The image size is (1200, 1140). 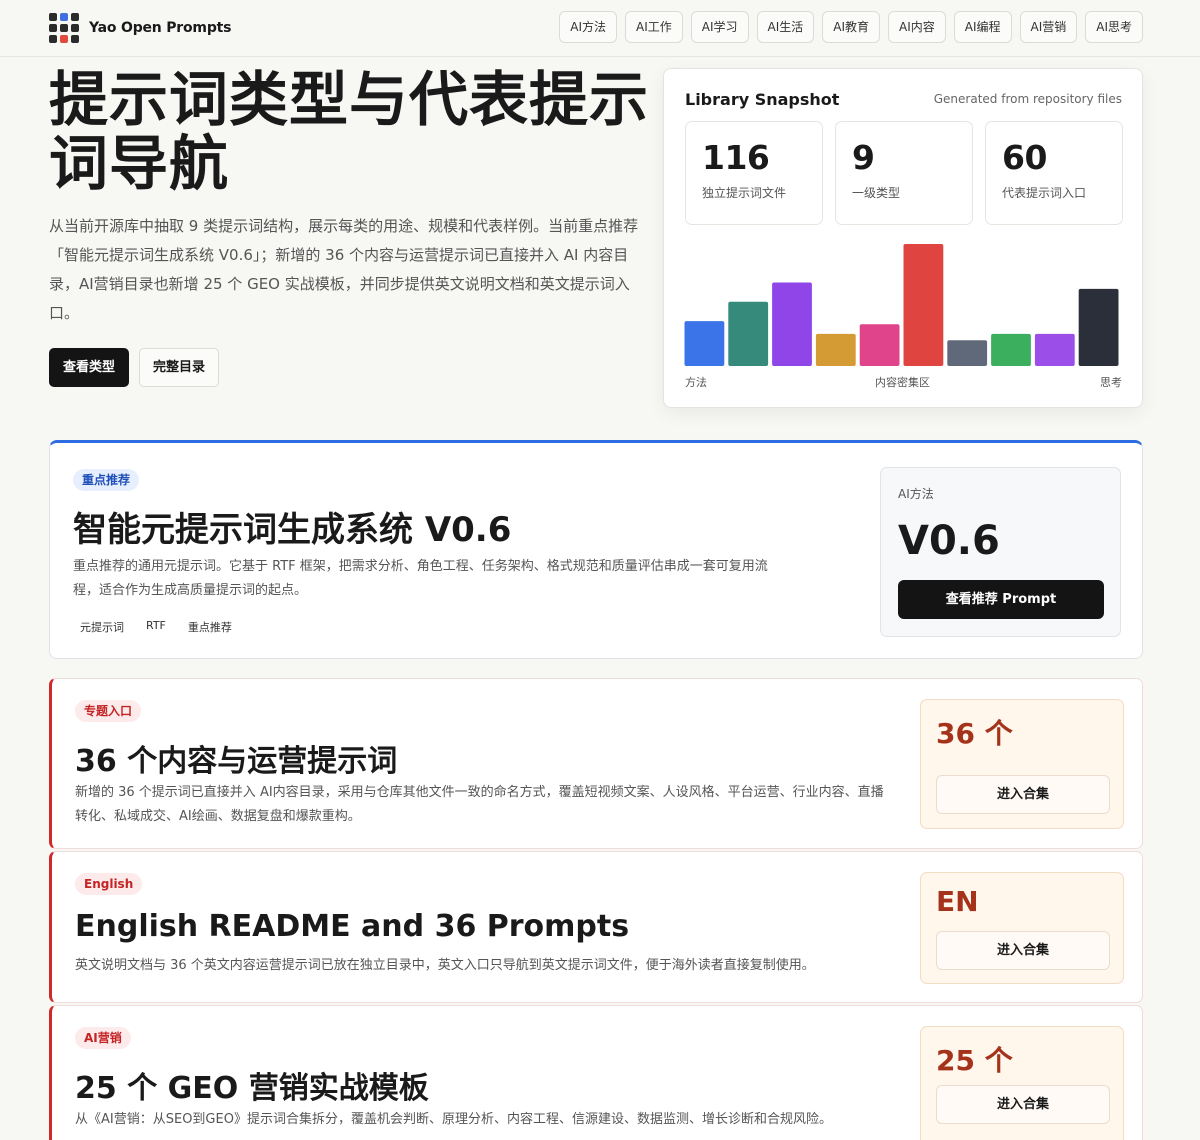 I want to click on topic-count: 36 个, so click(x=974, y=733).